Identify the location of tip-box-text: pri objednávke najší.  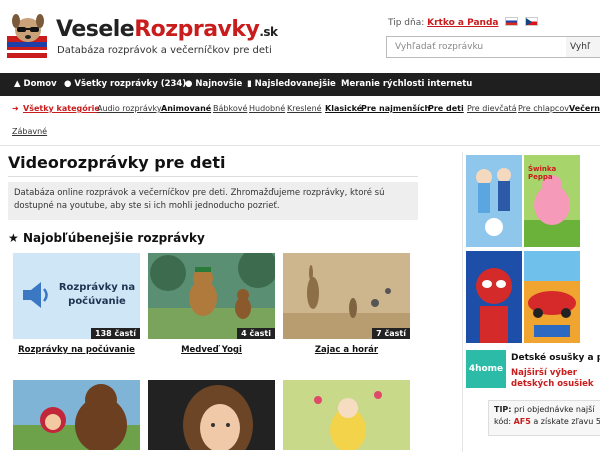
(554, 409).